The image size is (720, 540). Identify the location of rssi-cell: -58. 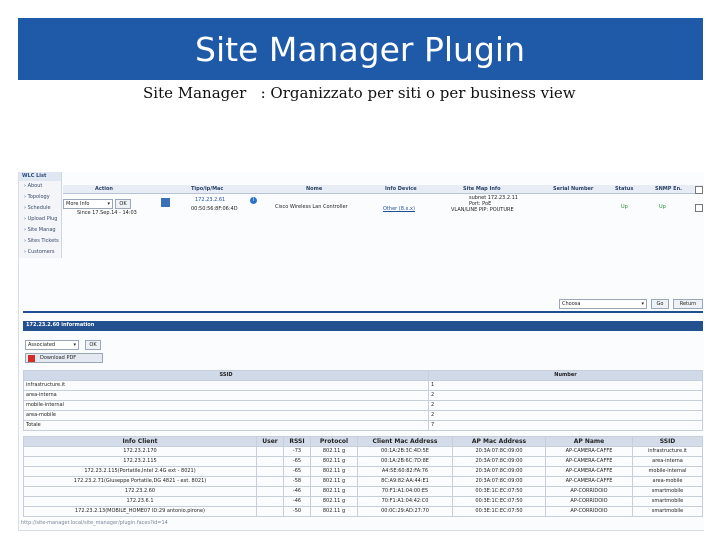
(297, 481).